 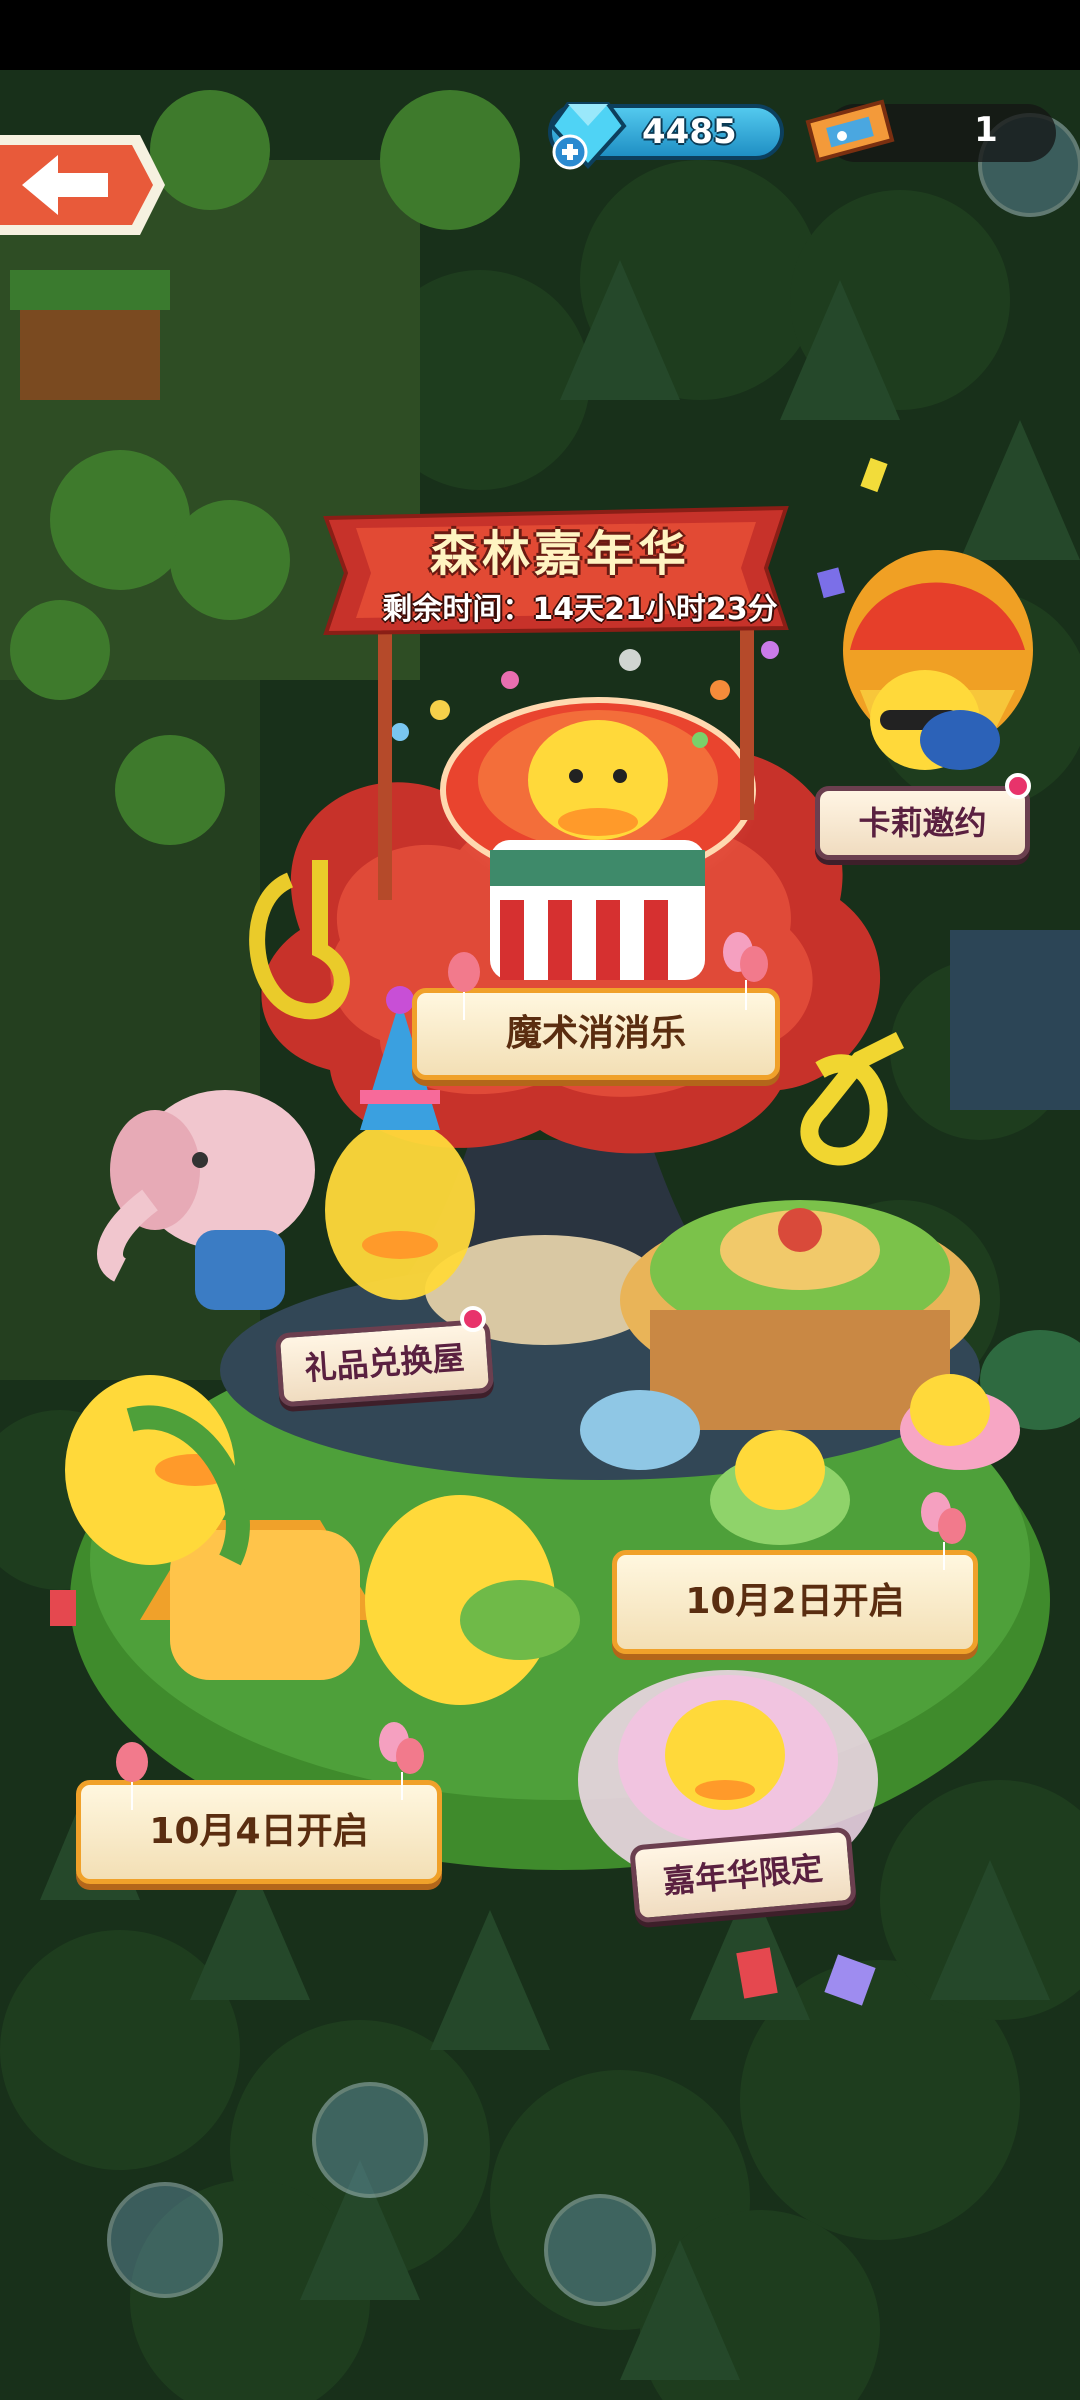 What do you see at coordinates (743, 1875) in the screenshot?
I see `carnival-limited-label: 嘉年华限定` at bounding box center [743, 1875].